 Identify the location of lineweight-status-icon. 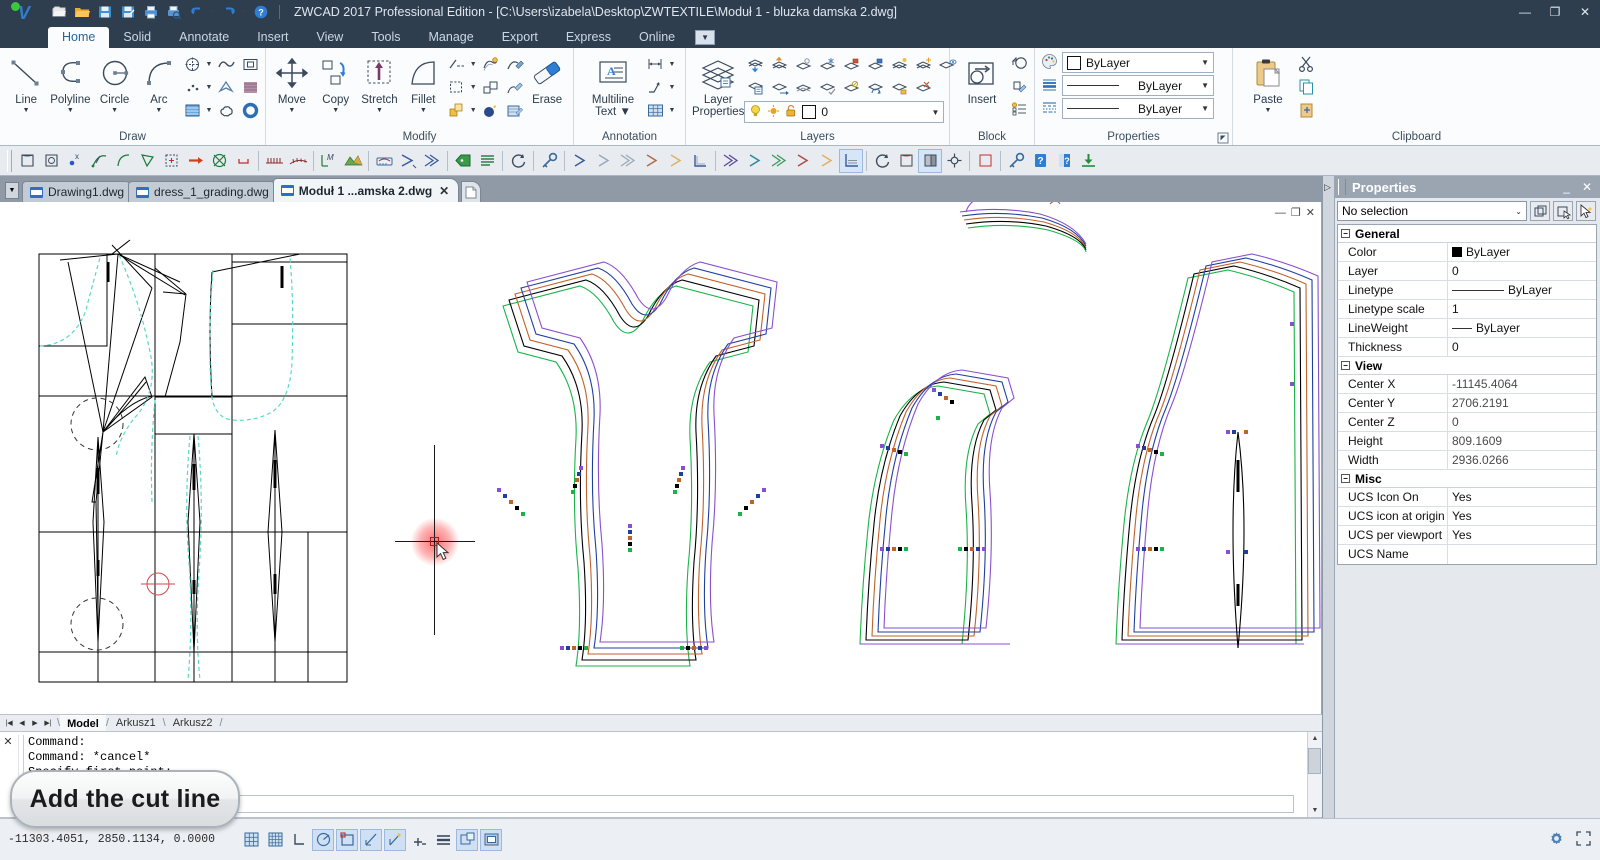
(443, 840).